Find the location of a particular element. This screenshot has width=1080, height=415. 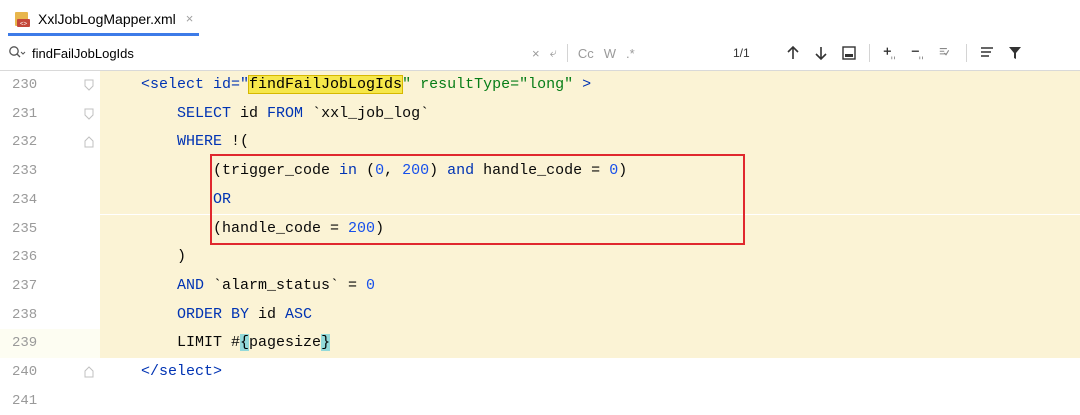

line-number-text: 234 is located at coordinates (25, 199).